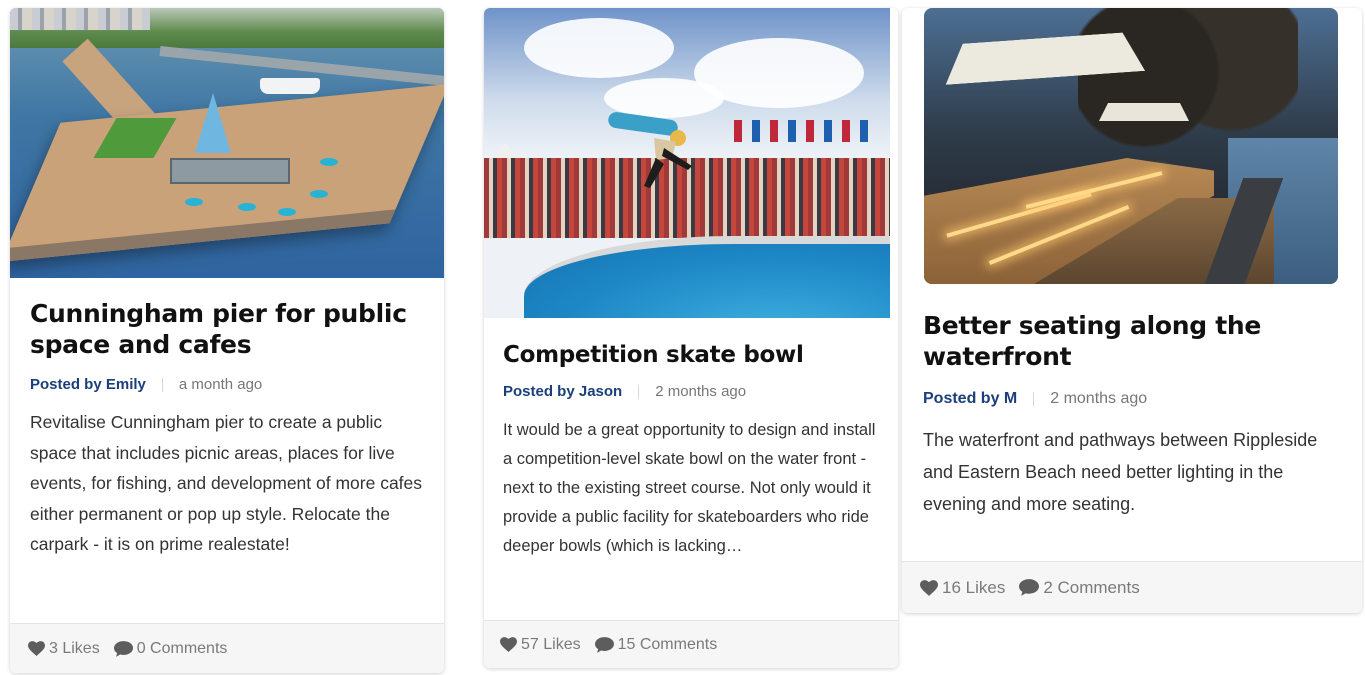  What do you see at coordinates (1091, 587) in the screenshot?
I see `comment-count: 2 Comments` at bounding box center [1091, 587].